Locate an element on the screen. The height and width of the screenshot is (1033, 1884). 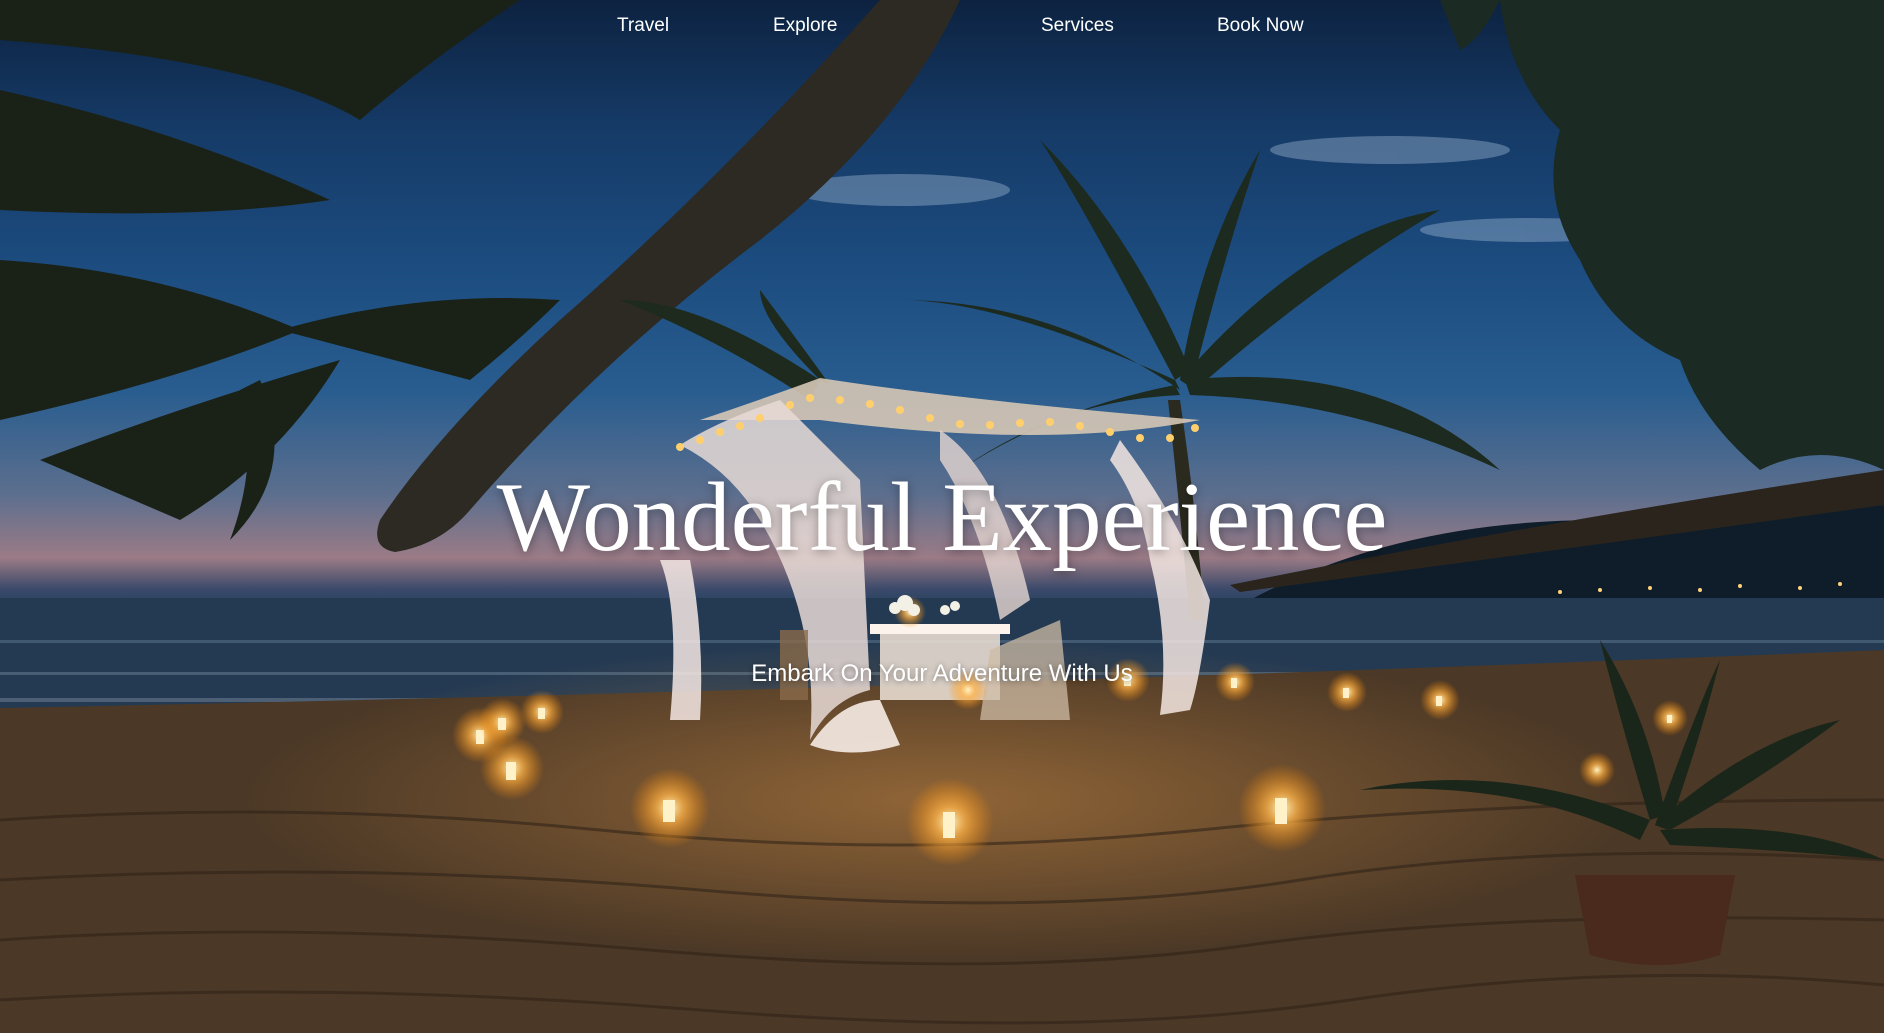
clouds is located at coordinates (1215, 189).